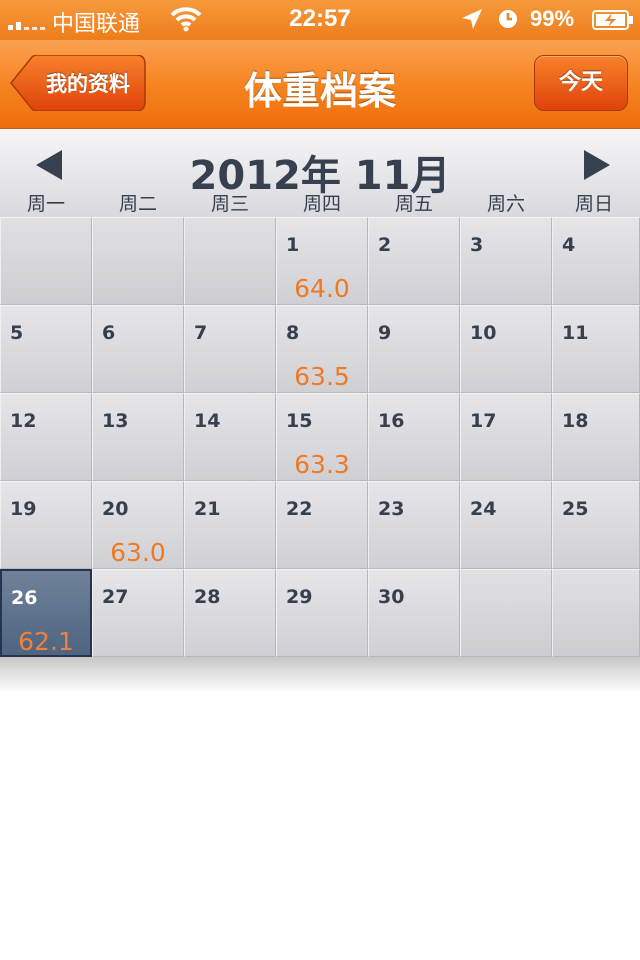  I want to click on calendar-day-cell: 25, so click(596, 525).